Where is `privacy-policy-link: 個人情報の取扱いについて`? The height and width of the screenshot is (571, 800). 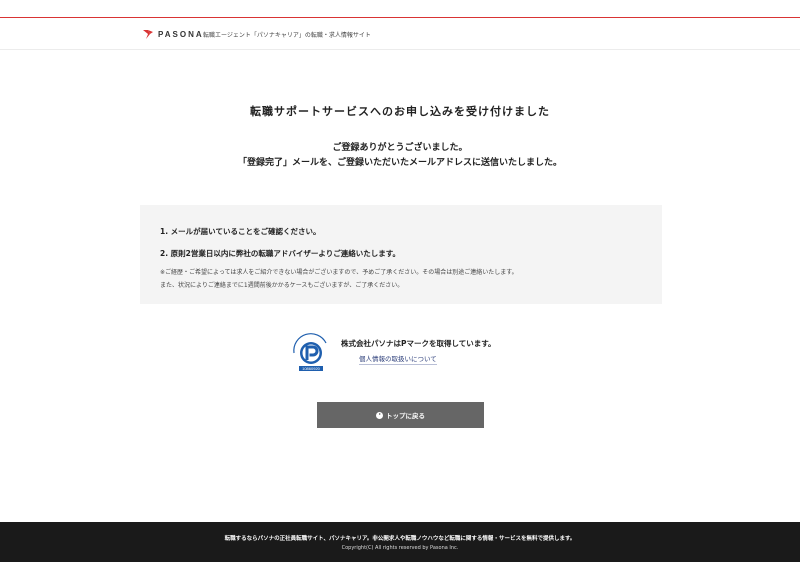 privacy-policy-link: 個人情報の取扱いについて is located at coordinates (398, 359).